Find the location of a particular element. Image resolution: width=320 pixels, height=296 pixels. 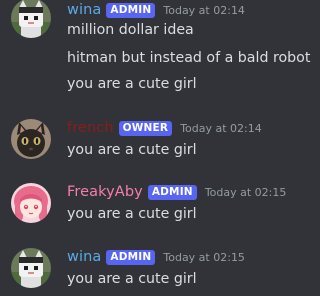

pink-hair-girl-avatar-icon is located at coordinates (31, 203).